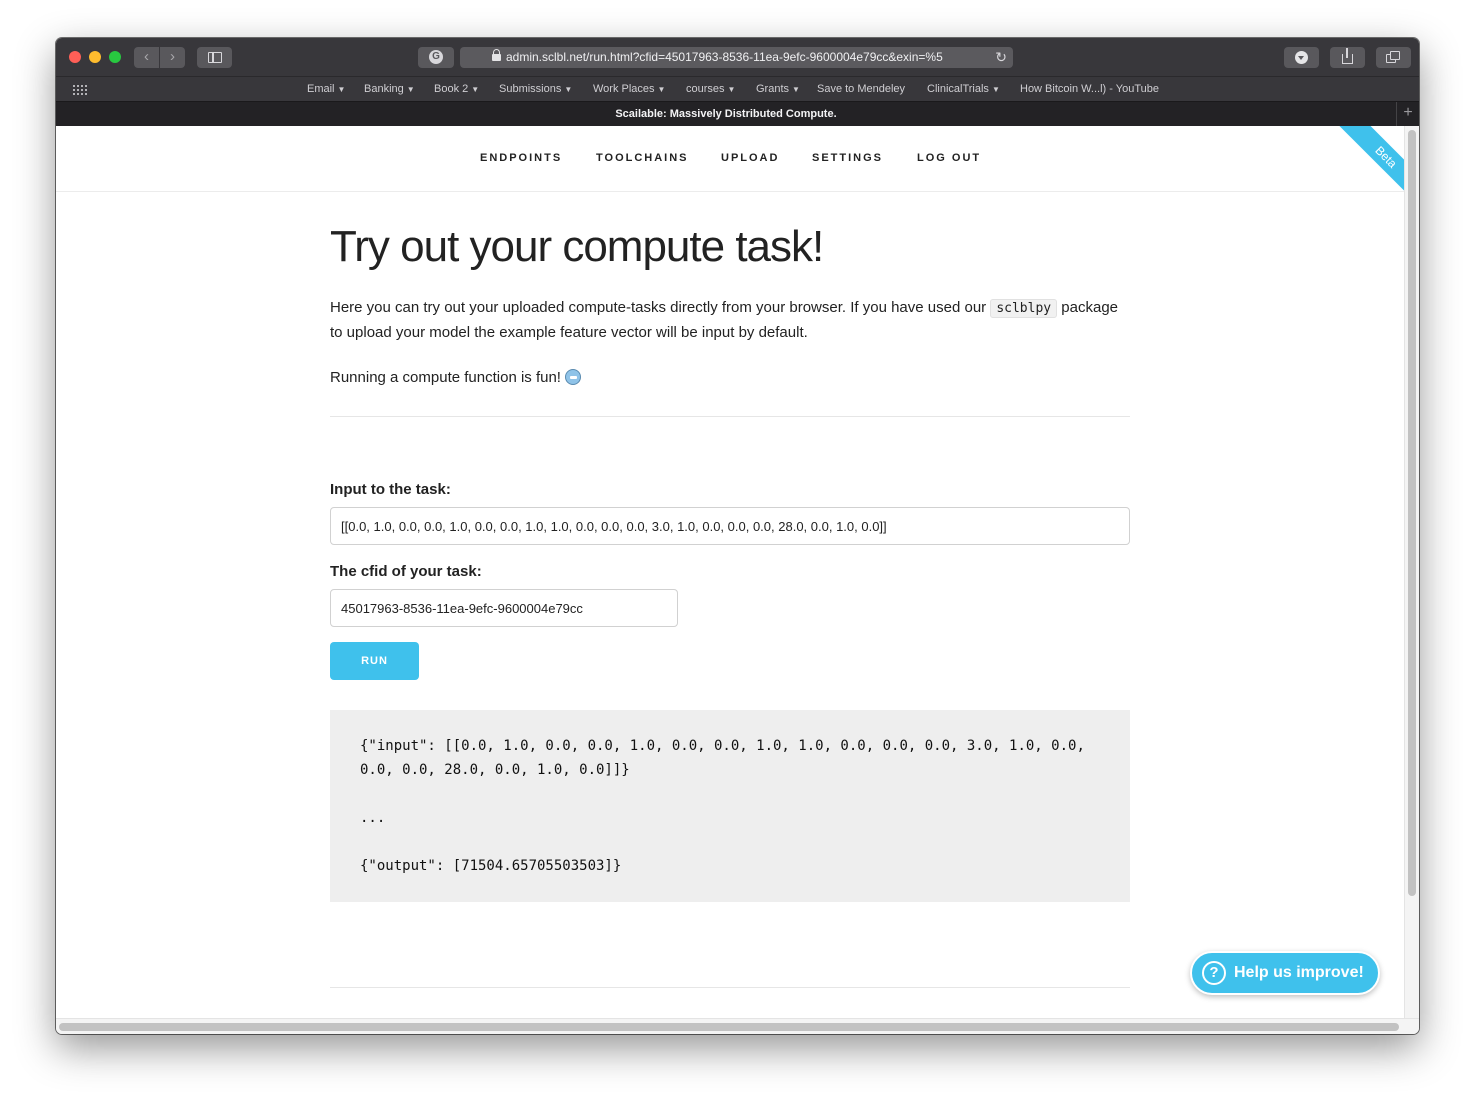  What do you see at coordinates (729, 1027) in the screenshot?
I see `horizontal-scroll-thumb` at bounding box center [729, 1027].